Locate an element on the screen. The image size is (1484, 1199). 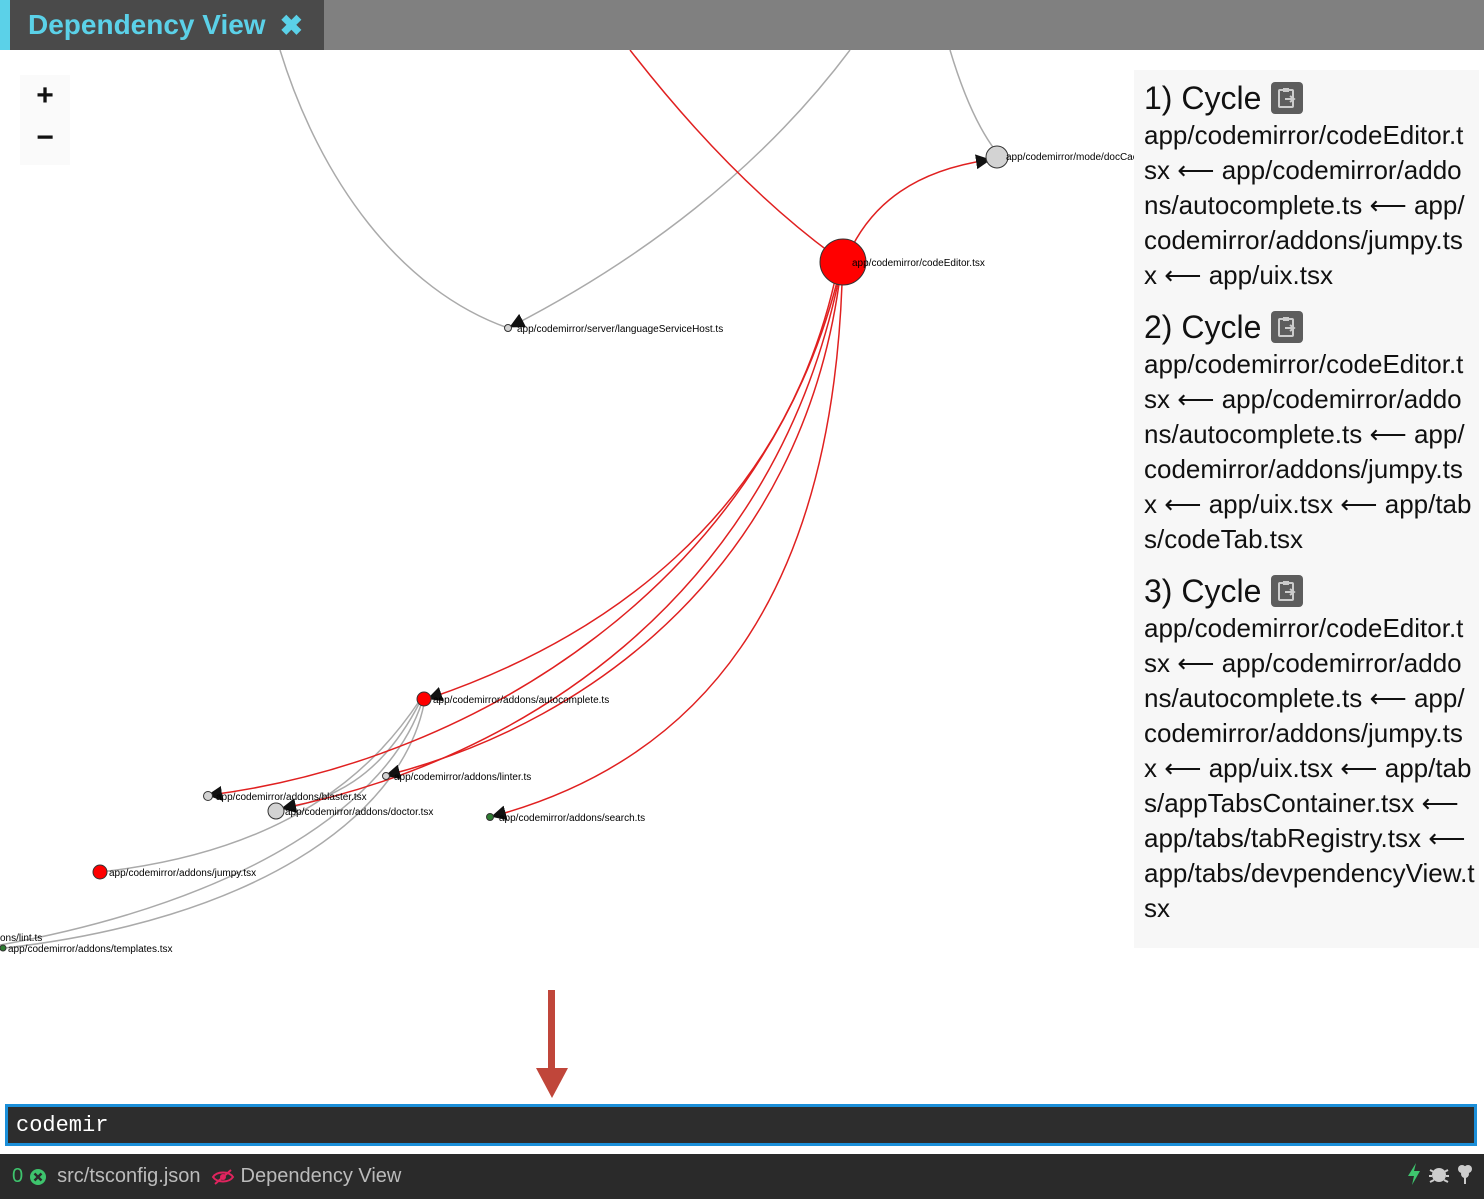
search-input is located at coordinates (741, 1125).